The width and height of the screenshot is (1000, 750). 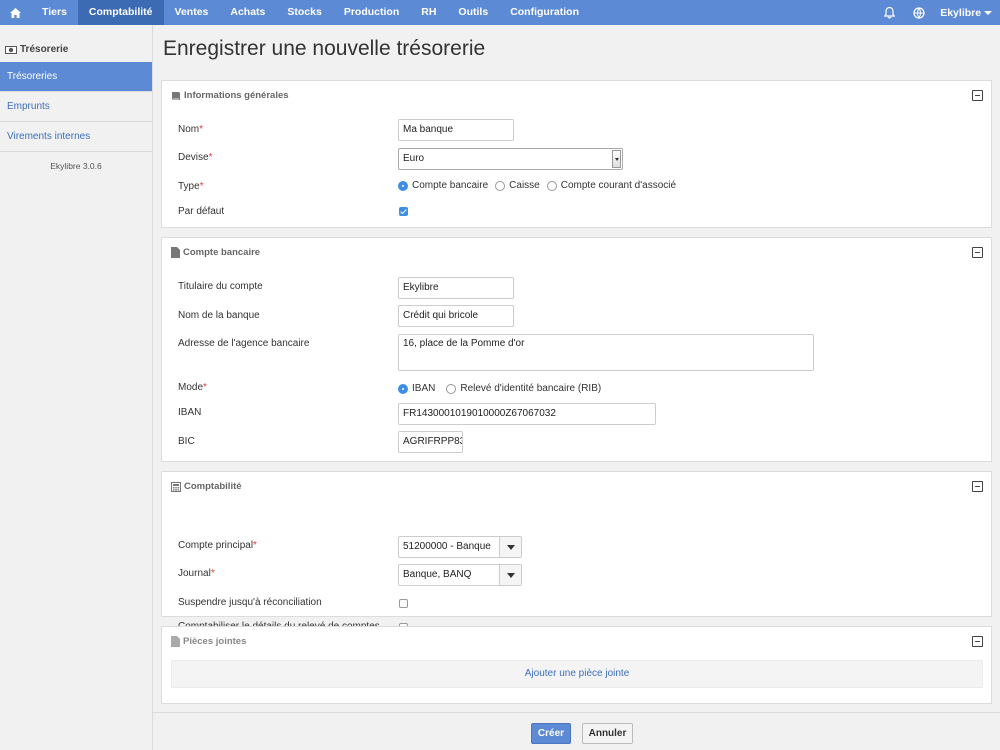 I want to click on user-menu: Ekylibre, so click(x=967, y=13).